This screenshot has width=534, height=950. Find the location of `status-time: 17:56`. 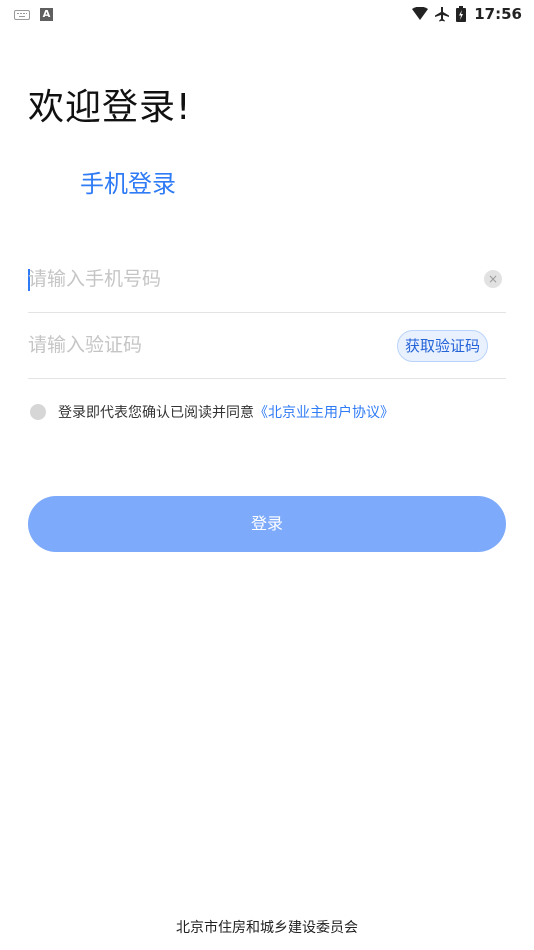

status-time: 17:56 is located at coordinates (498, 14).